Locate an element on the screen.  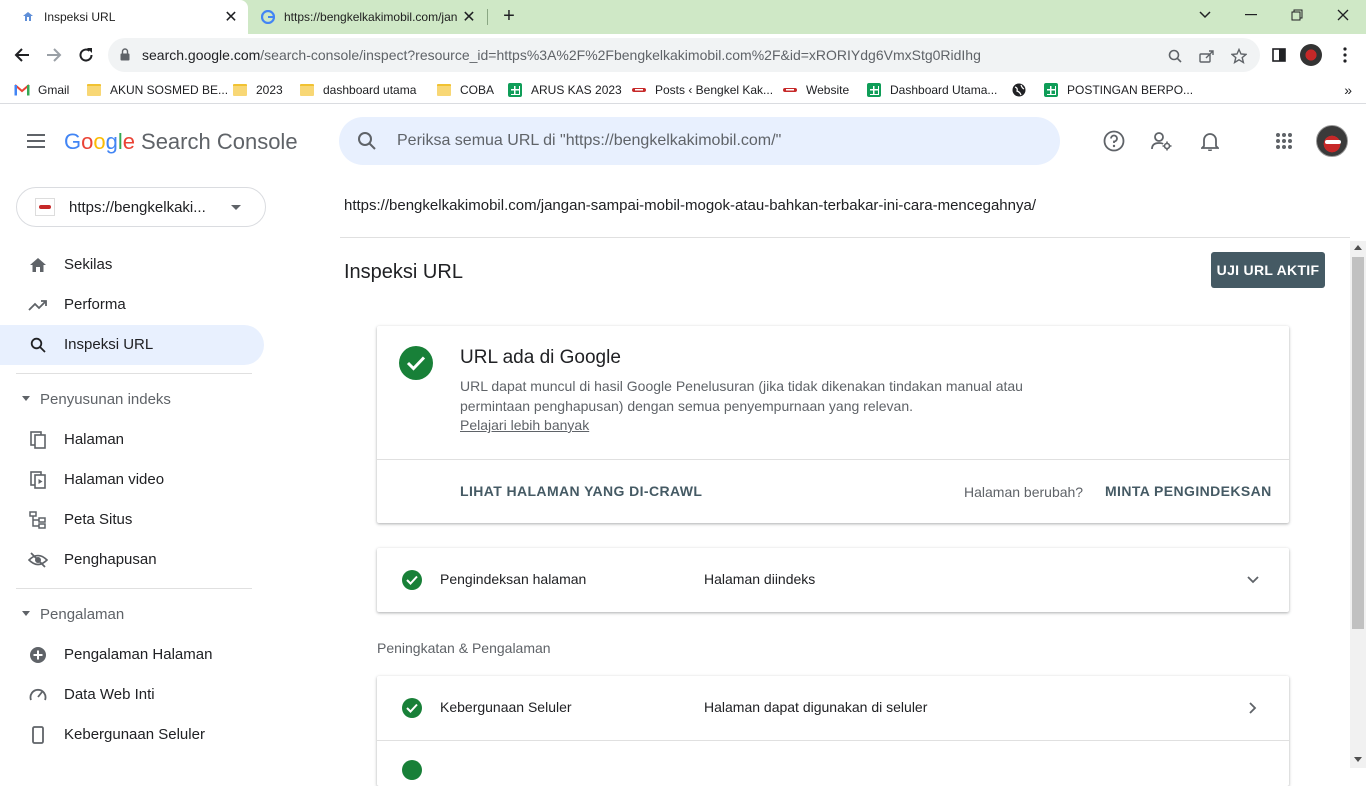
phone-icon is located at coordinates (38, 735).